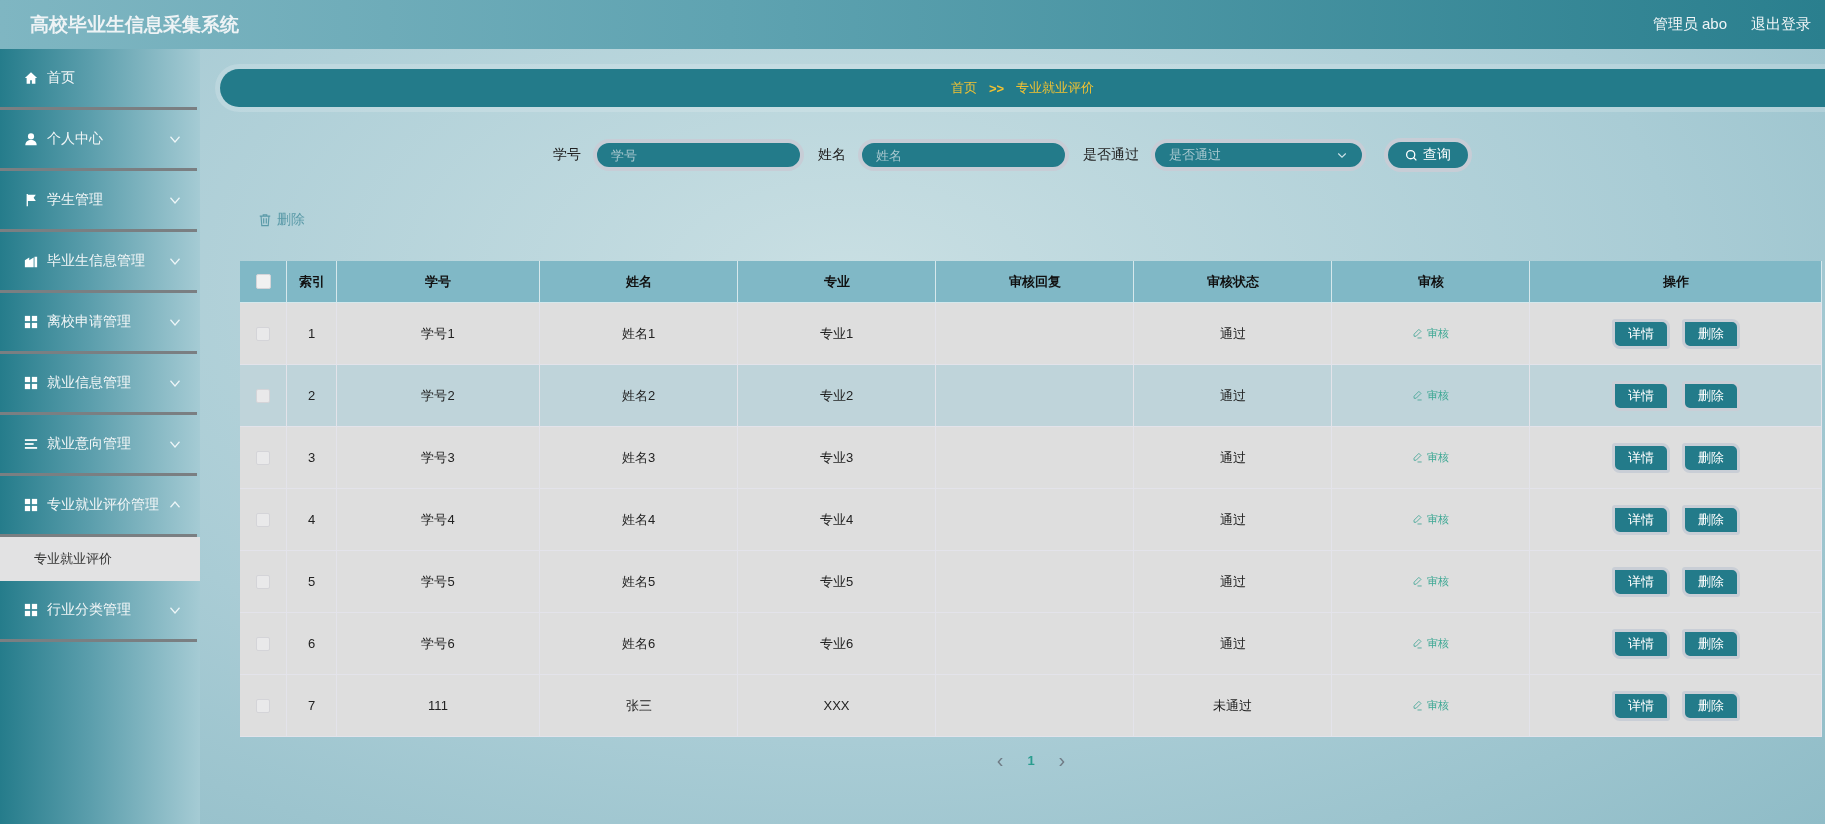 The image size is (1825, 824). What do you see at coordinates (567, 155) in the screenshot?
I see `field-label: 学号` at bounding box center [567, 155].